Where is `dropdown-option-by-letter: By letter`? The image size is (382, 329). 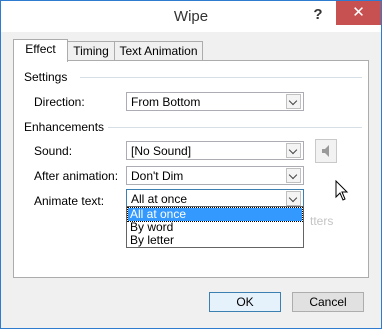 dropdown-option-by-letter: By letter is located at coordinates (215, 240).